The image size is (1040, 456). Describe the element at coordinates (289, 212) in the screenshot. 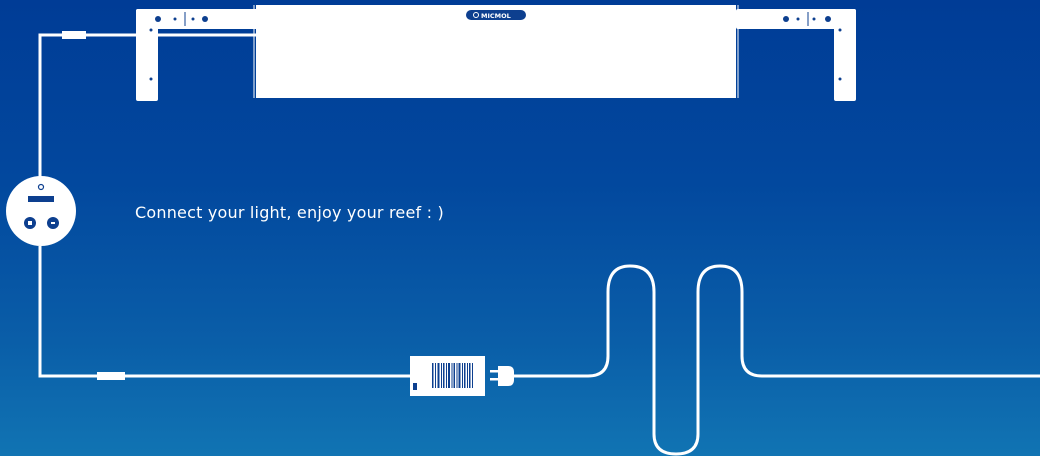

I see `tagline-text: Connect your light, enjoy your reef : )` at that location.